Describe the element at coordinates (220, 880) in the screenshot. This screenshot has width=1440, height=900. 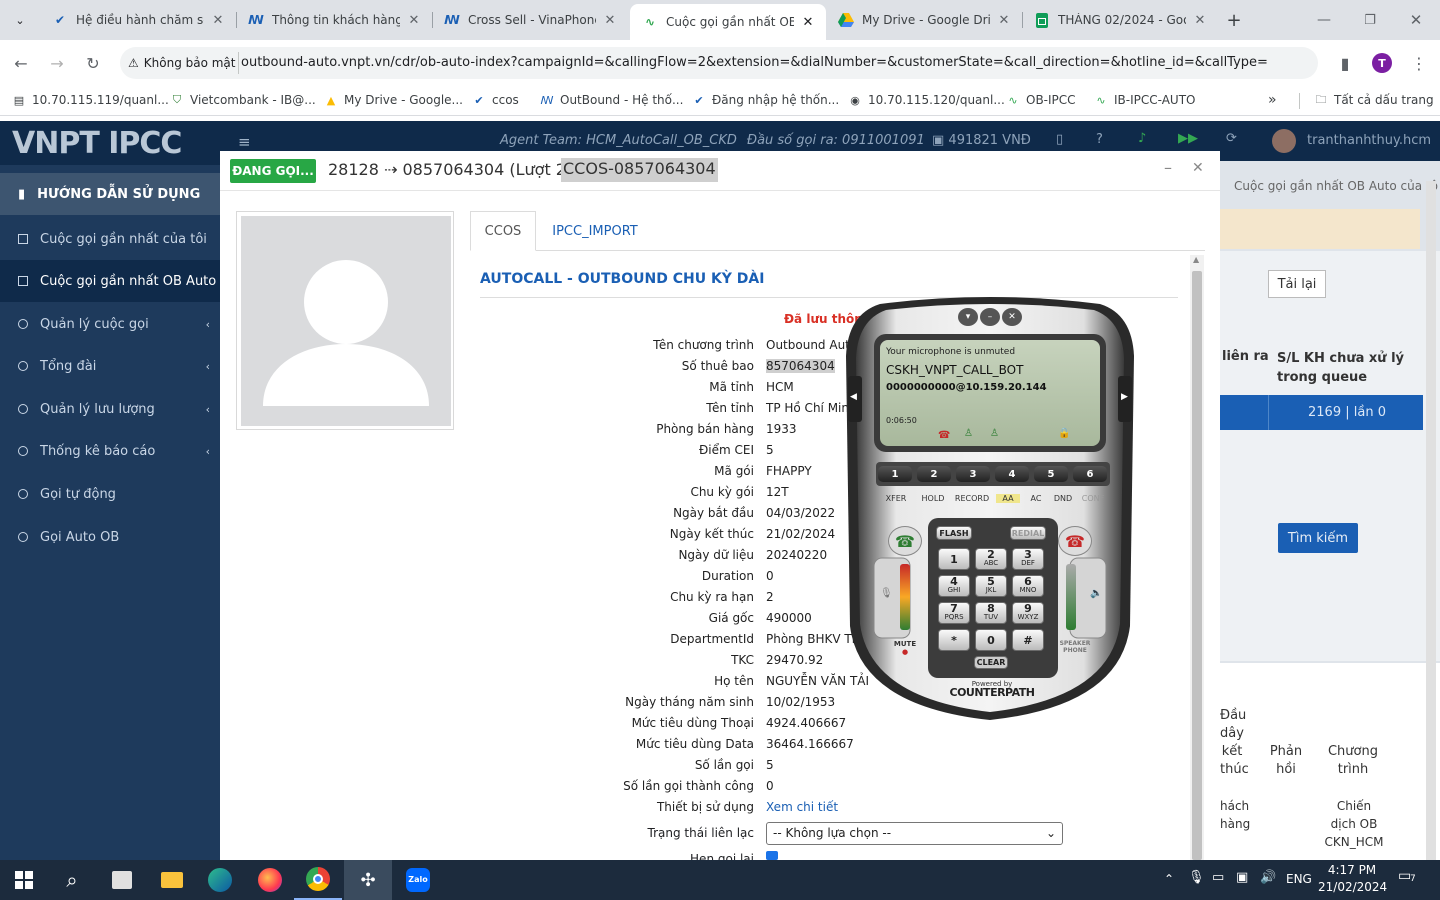
I see `edge-icon` at that location.